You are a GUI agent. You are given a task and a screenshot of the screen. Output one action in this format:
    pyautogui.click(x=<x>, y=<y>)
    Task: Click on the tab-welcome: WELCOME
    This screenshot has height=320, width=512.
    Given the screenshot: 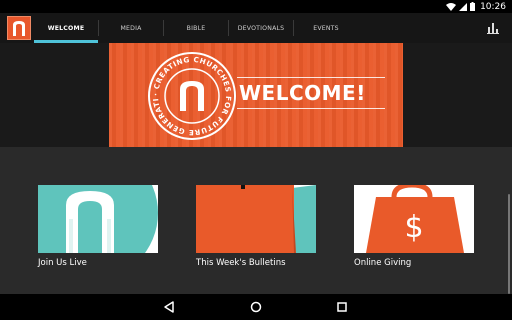 What is the action you would take?
    pyautogui.click(x=66, y=28)
    